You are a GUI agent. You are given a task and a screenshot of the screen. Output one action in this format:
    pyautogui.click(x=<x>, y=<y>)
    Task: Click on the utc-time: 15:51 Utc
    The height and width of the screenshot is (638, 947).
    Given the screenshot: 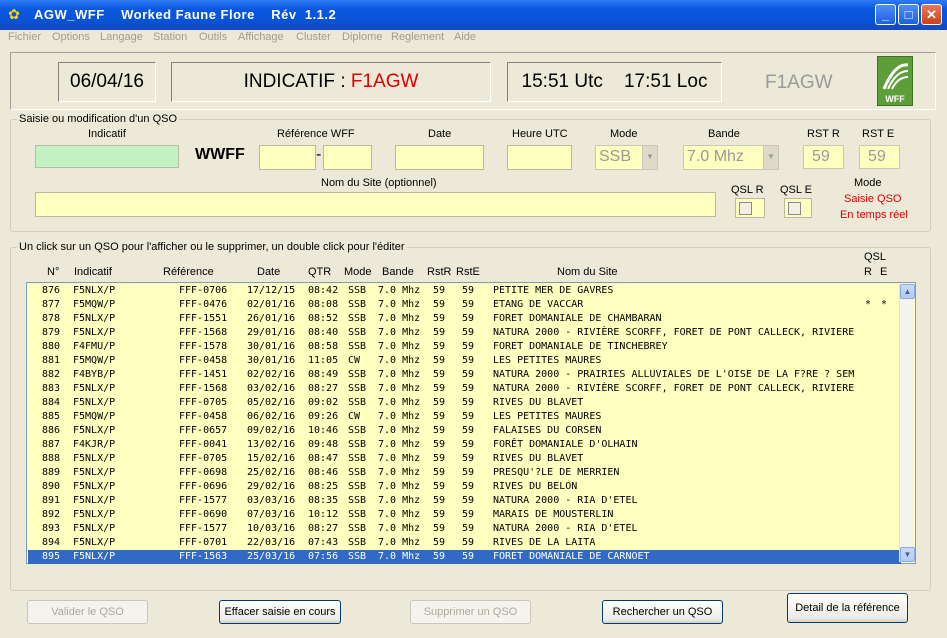 What is the action you would take?
    pyautogui.click(x=562, y=81)
    